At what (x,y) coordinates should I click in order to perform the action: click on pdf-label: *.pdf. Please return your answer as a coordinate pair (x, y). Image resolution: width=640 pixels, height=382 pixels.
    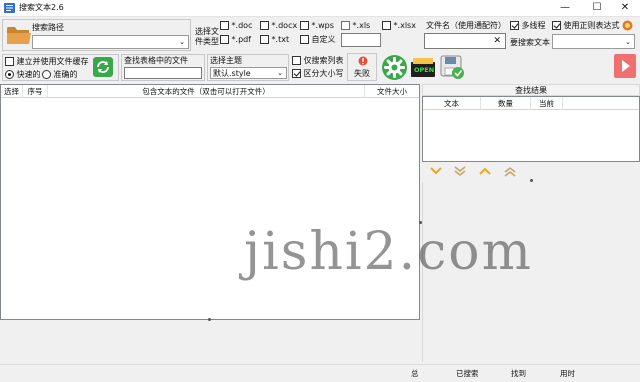
    Looking at the image, I should click on (241, 39).